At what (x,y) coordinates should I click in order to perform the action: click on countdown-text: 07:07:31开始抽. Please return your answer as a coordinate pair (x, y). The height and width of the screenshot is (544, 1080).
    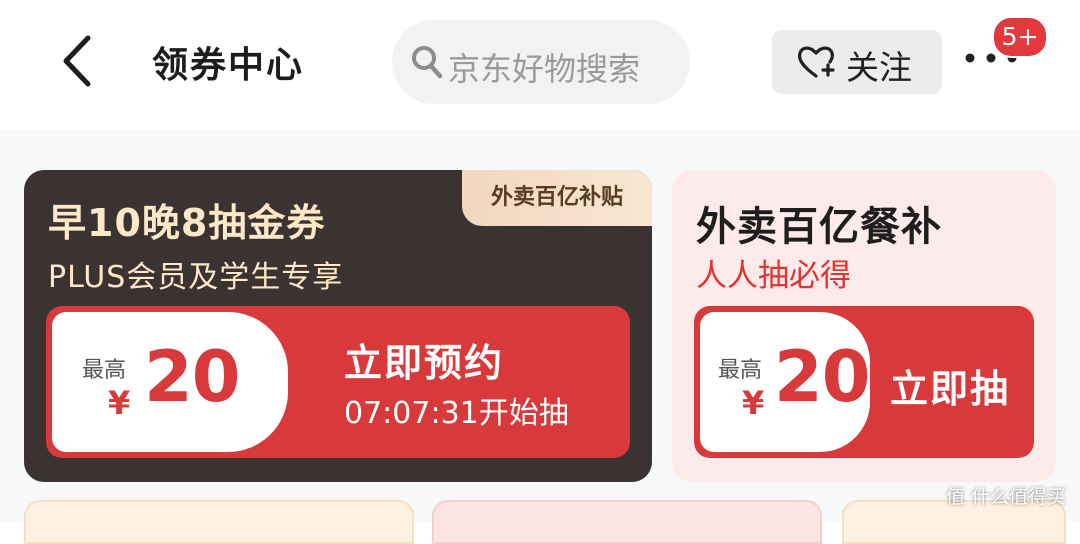
    Looking at the image, I should click on (456, 413).